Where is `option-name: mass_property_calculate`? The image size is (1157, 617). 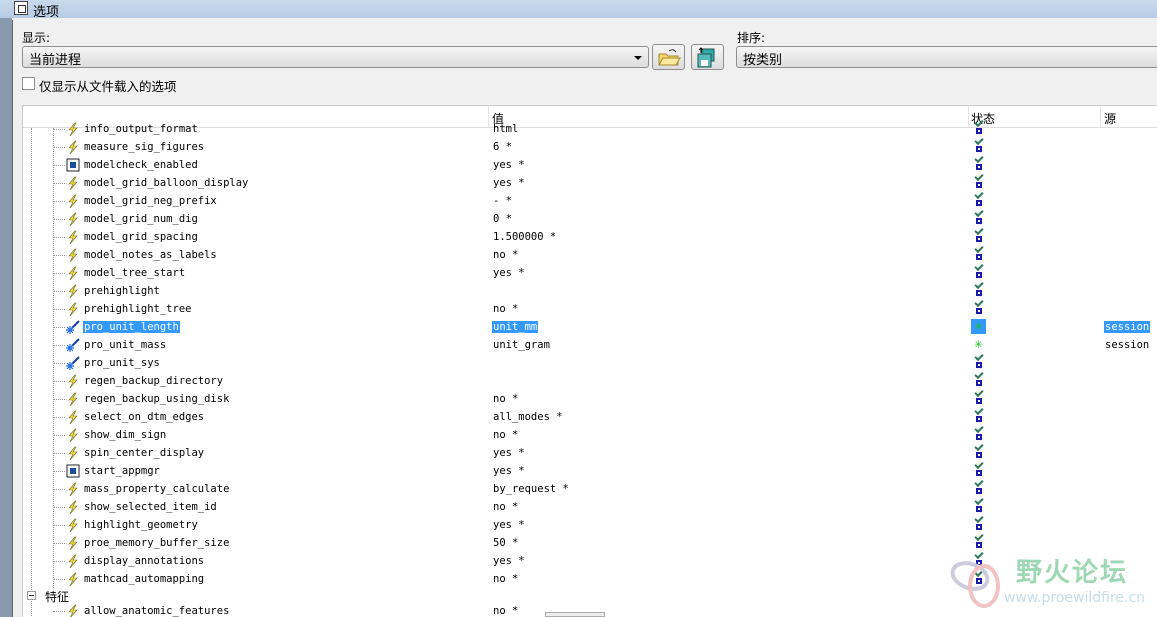
option-name: mass_property_calculate is located at coordinates (157, 489).